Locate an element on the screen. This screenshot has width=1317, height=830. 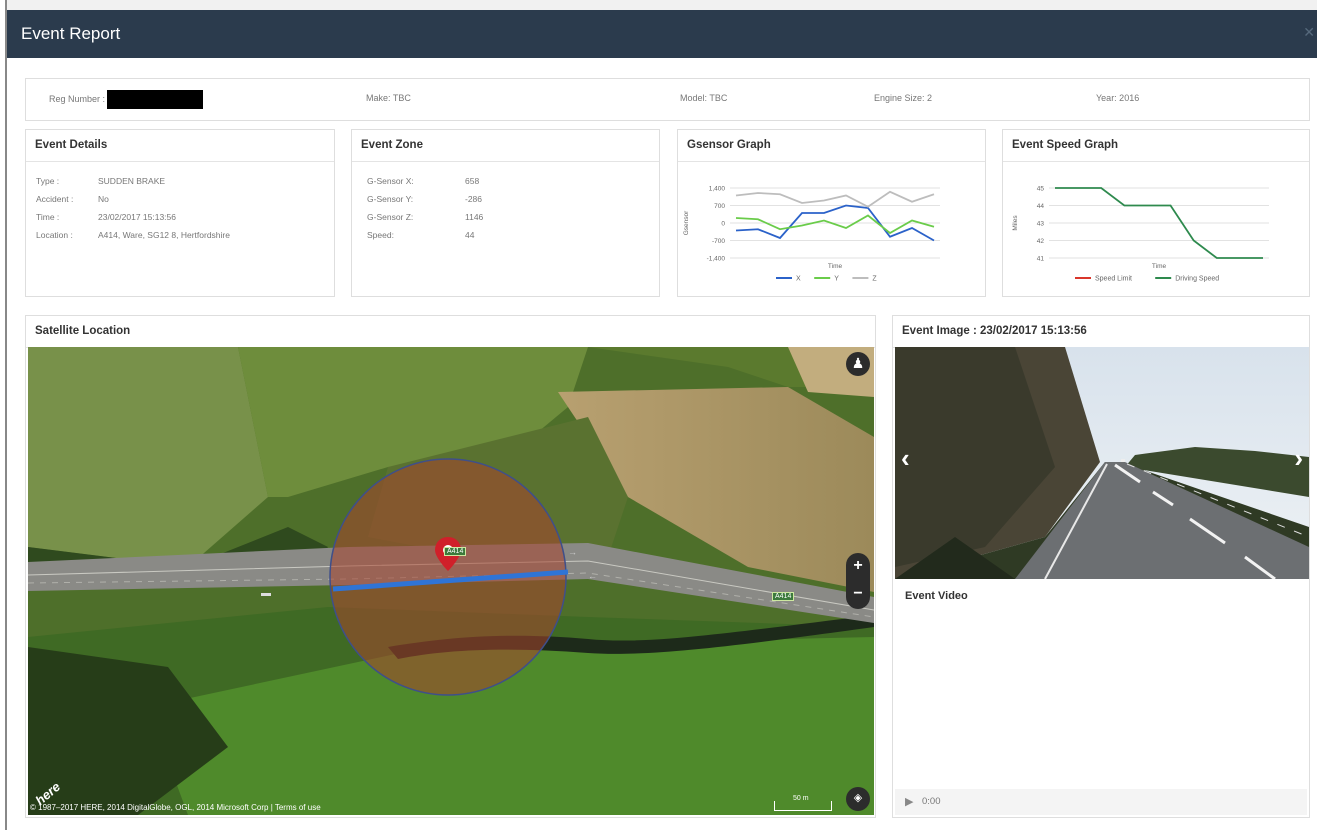
detail-row-accident: Accident : No is located at coordinates (72, 199).